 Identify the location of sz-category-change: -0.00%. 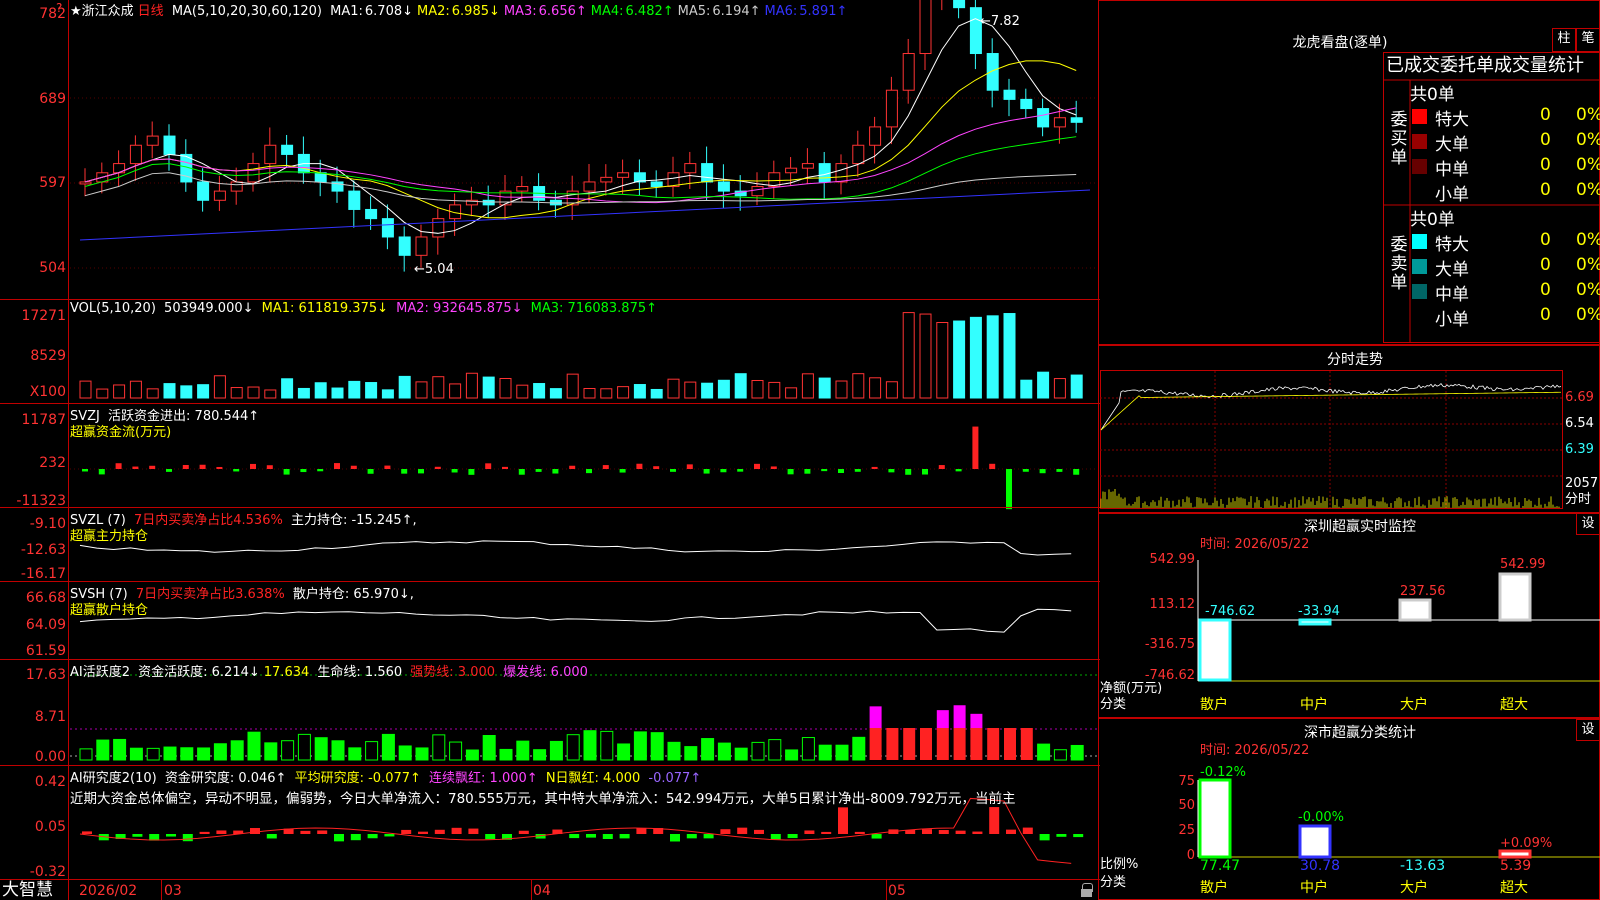
(1321, 817).